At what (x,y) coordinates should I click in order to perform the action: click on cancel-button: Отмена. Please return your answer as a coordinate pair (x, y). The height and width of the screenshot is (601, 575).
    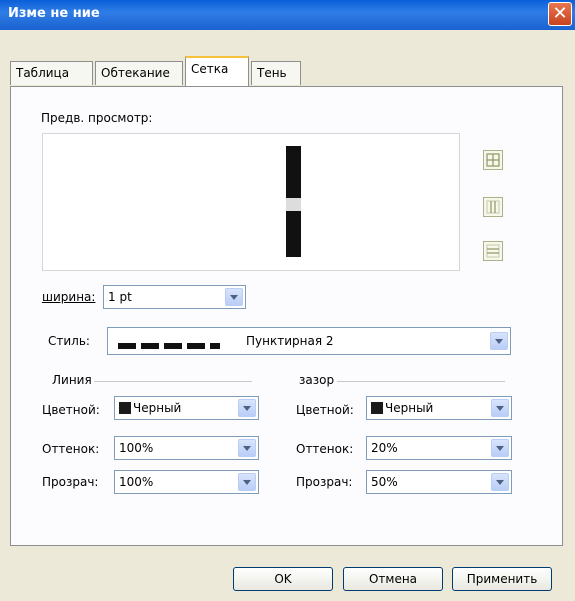
    Looking at the image, I should click on (393, 579).